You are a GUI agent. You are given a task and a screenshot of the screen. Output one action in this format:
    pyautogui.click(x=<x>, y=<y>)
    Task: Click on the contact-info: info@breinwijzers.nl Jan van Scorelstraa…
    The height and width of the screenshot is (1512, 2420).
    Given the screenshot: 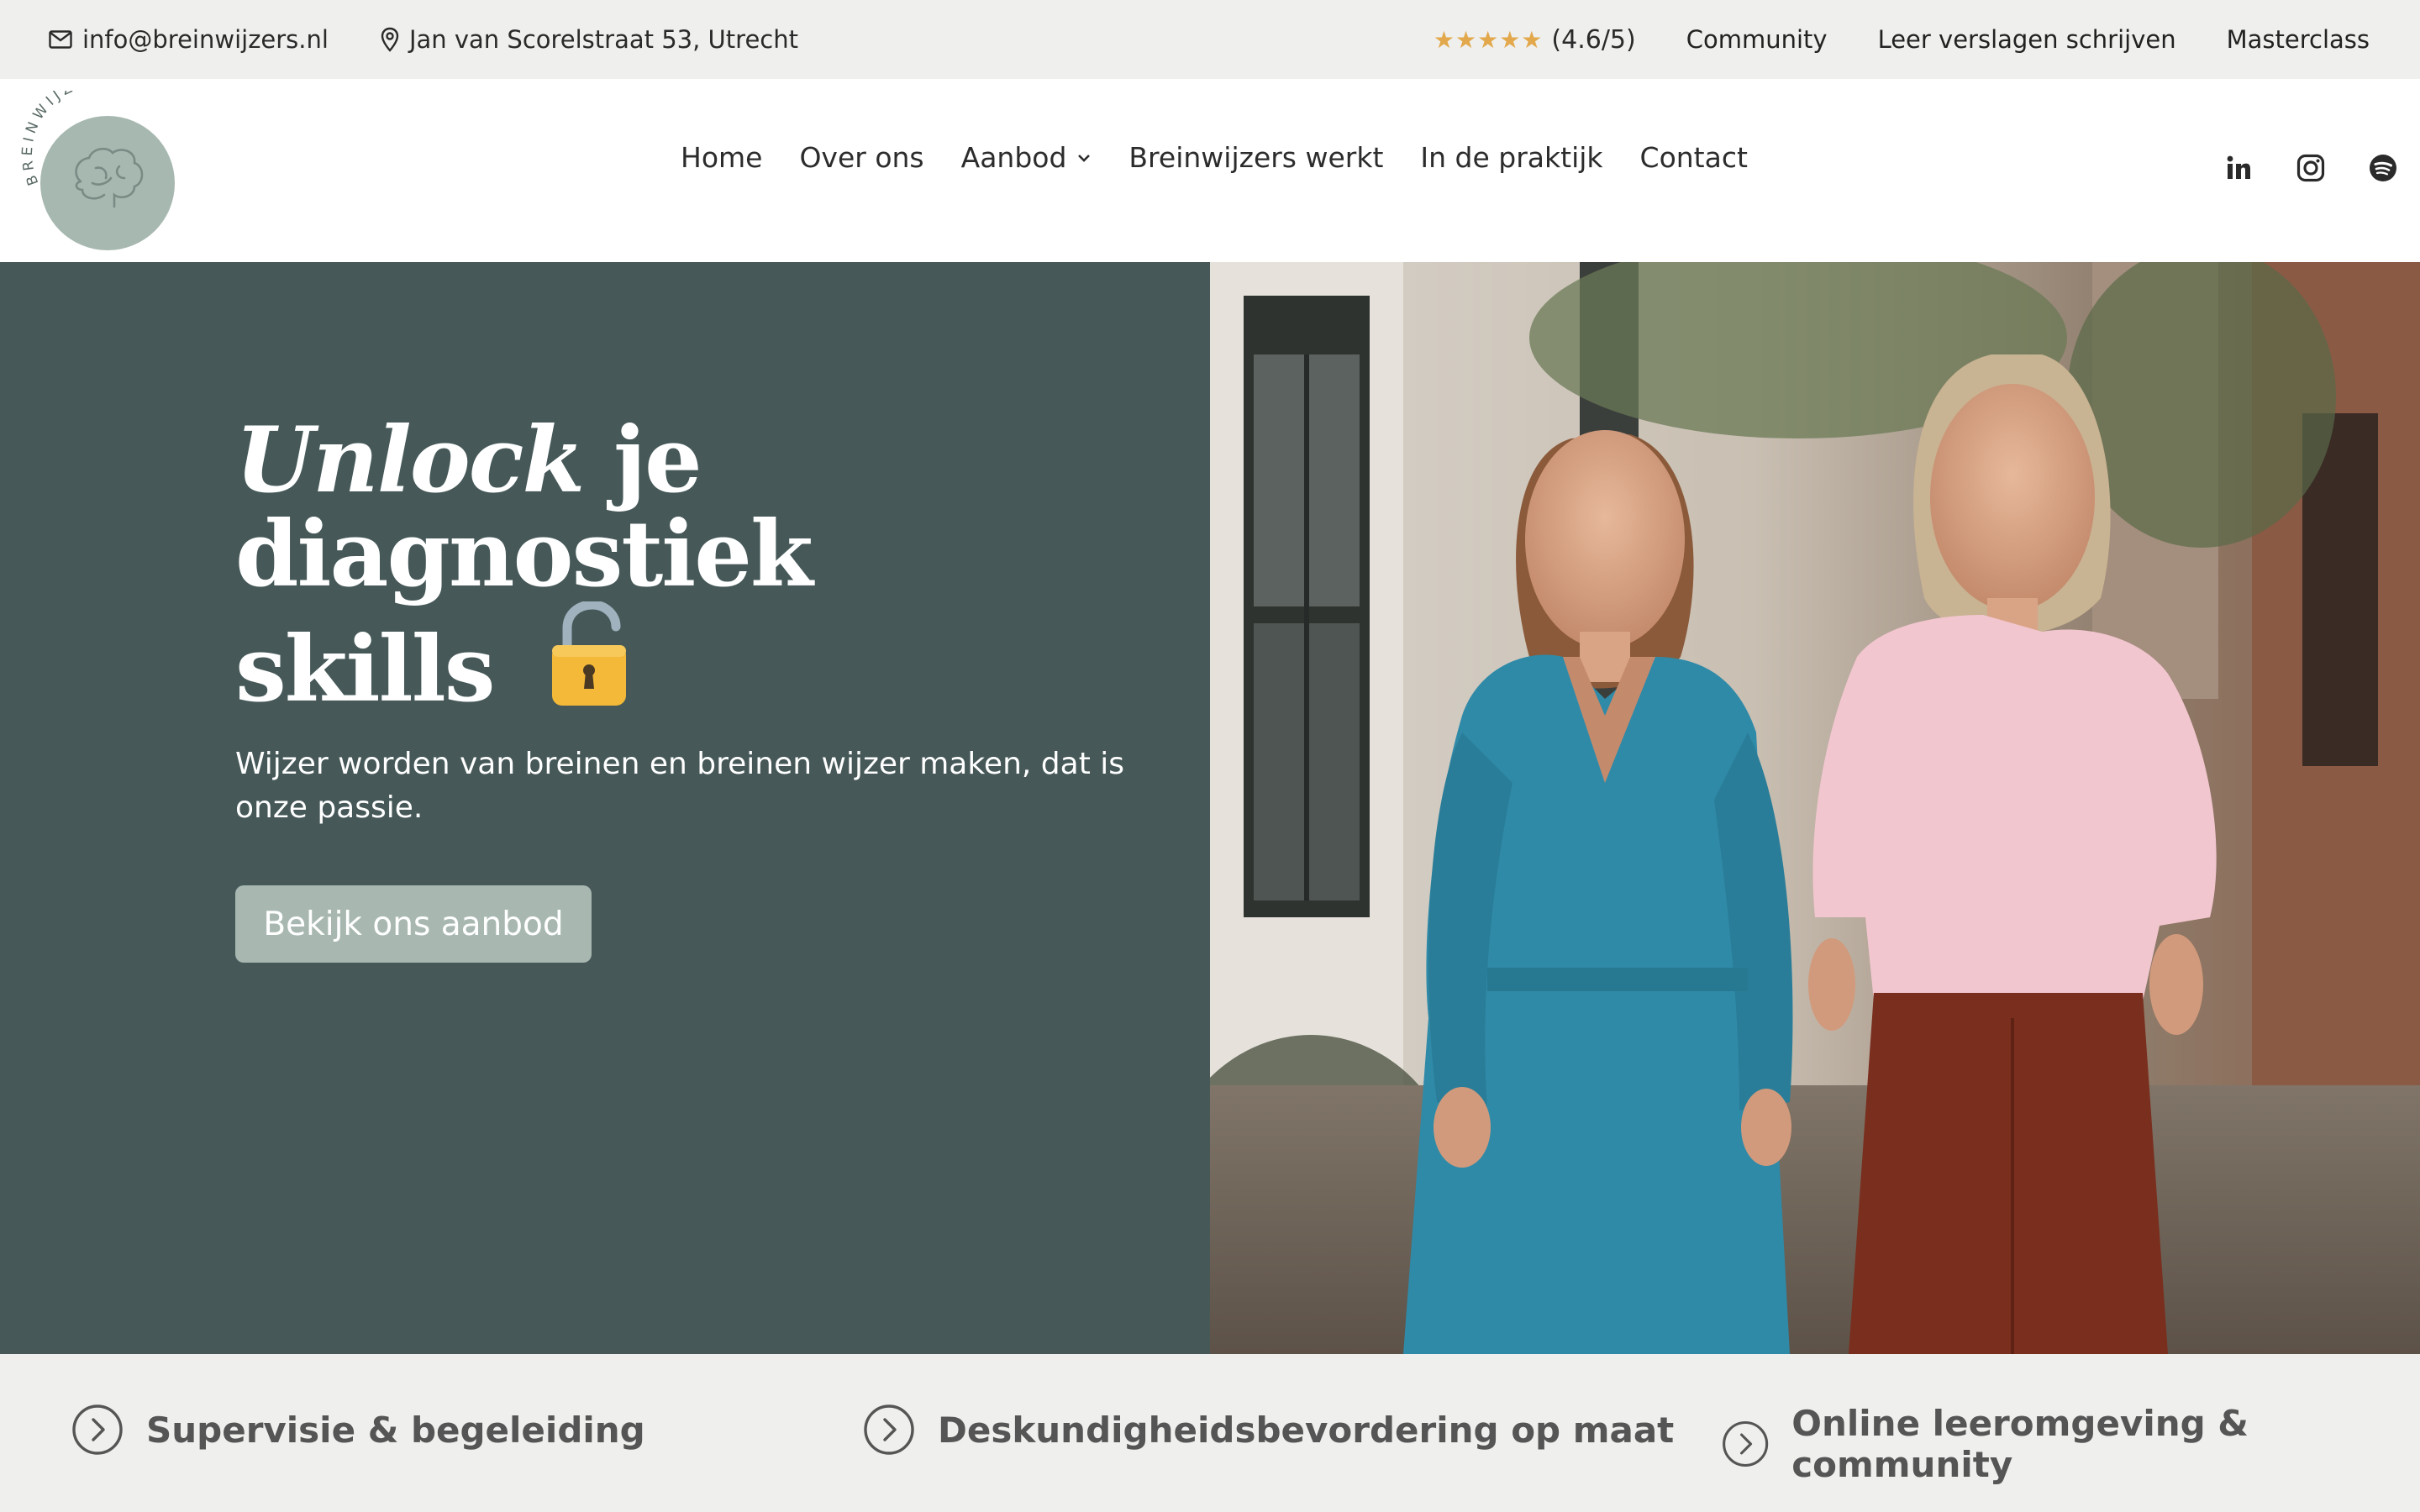 What is the action you would take?
    pyautogui.click(x=450, y=39)
    